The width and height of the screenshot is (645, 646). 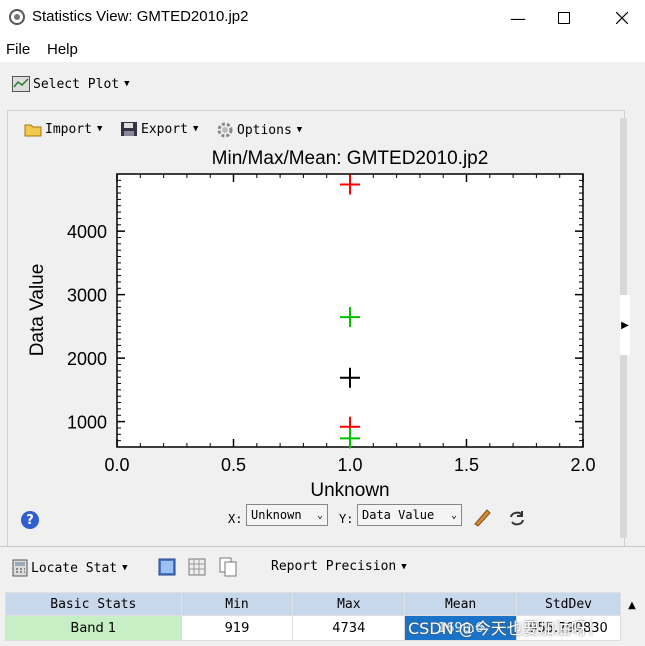 I want to click on export-button: Export ▼, so click(x=159, y=129).